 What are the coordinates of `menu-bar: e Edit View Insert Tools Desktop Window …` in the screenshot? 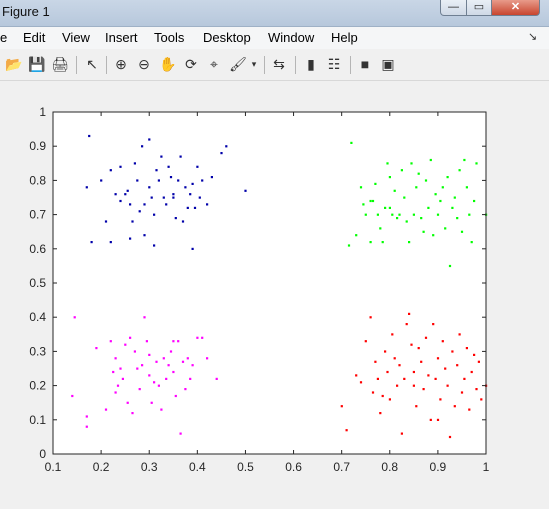 It's located at (274, 38).